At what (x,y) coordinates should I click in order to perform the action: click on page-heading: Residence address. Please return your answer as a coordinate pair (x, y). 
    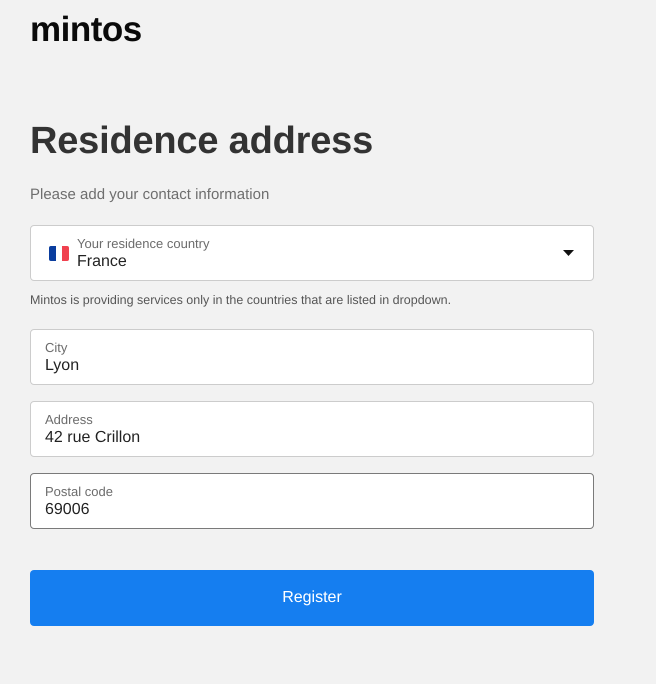
    Looking at the image, I should click on (201, 141).